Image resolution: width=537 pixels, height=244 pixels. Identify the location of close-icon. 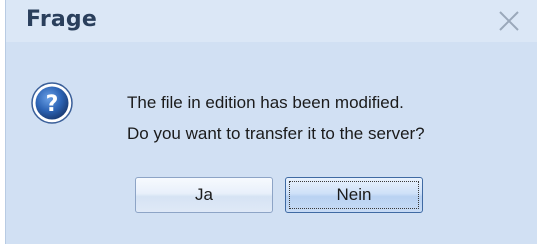
(509, 21).